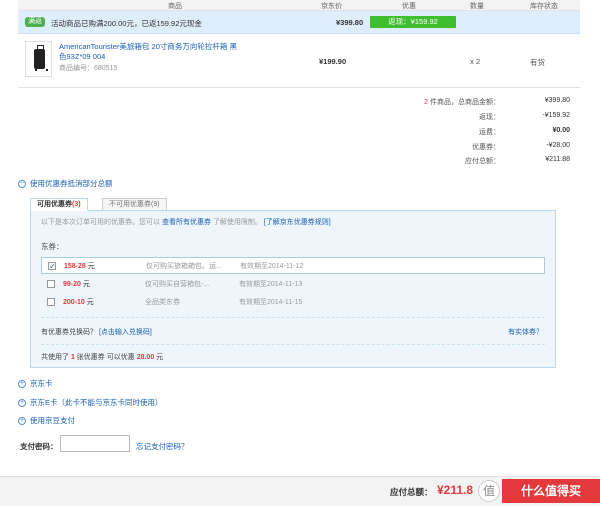 The height and width of the screenshot is (506, 600). Describe the element at coordinates (544, 6) in the screenshot. I see `col-stock: 库存状态` at that location.